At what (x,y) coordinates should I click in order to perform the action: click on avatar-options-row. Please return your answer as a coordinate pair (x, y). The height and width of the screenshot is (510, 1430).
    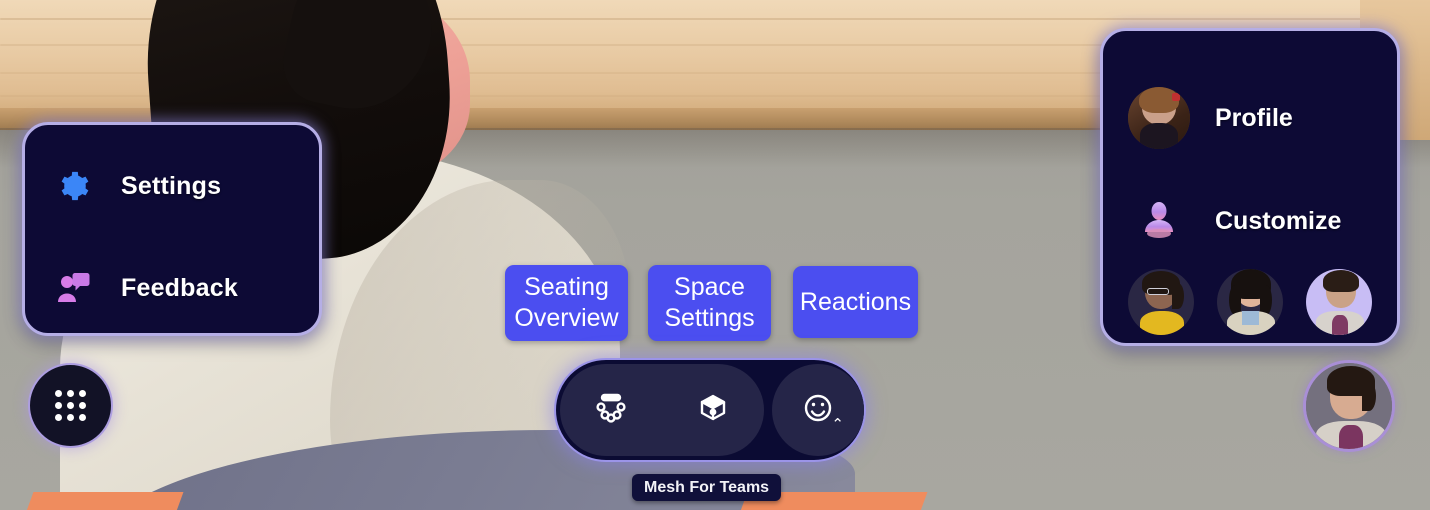
    Looking at the image, I should click on (1250, 302).